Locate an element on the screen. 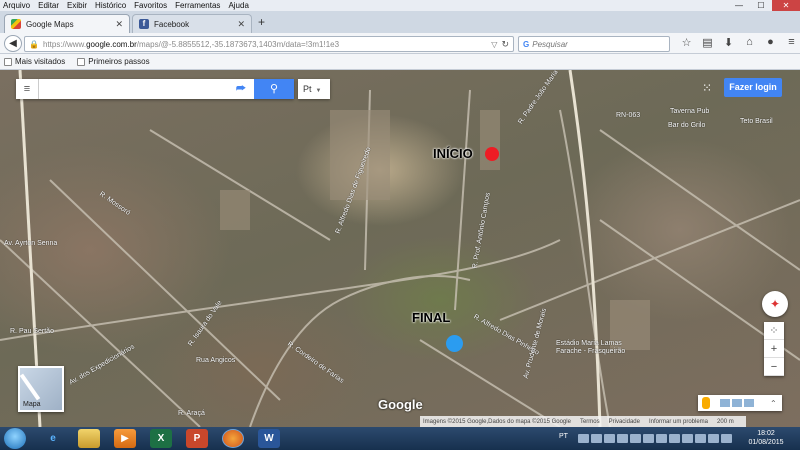 The height and width of the screenshot is (450, 800). apps-grid-icon: ⁙ is located at coordinates (707, 88).